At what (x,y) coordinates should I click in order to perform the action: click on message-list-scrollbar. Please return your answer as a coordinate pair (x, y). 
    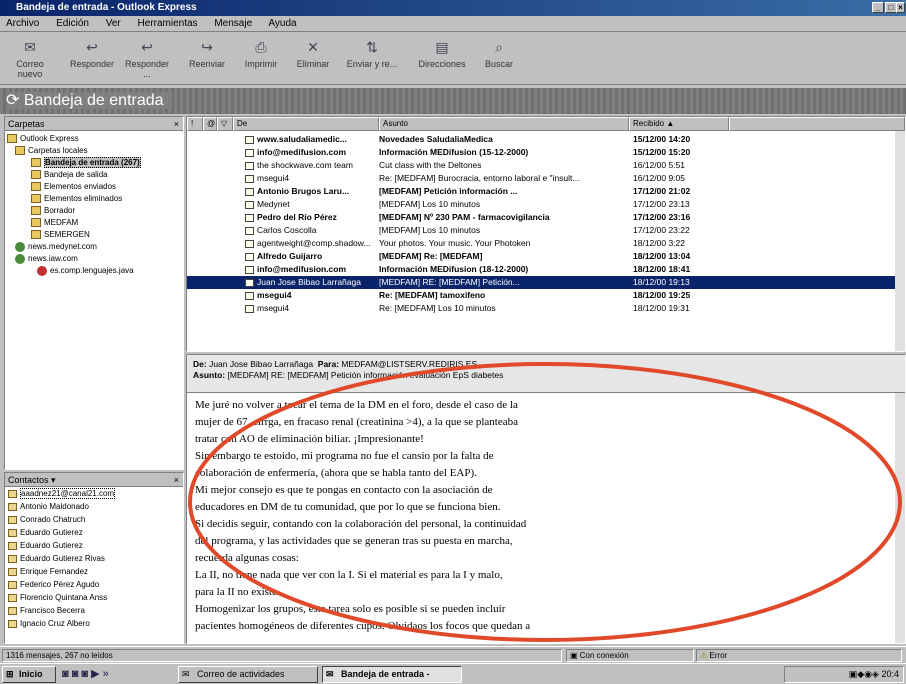
    Looking at the image, I should click on (900, 241).